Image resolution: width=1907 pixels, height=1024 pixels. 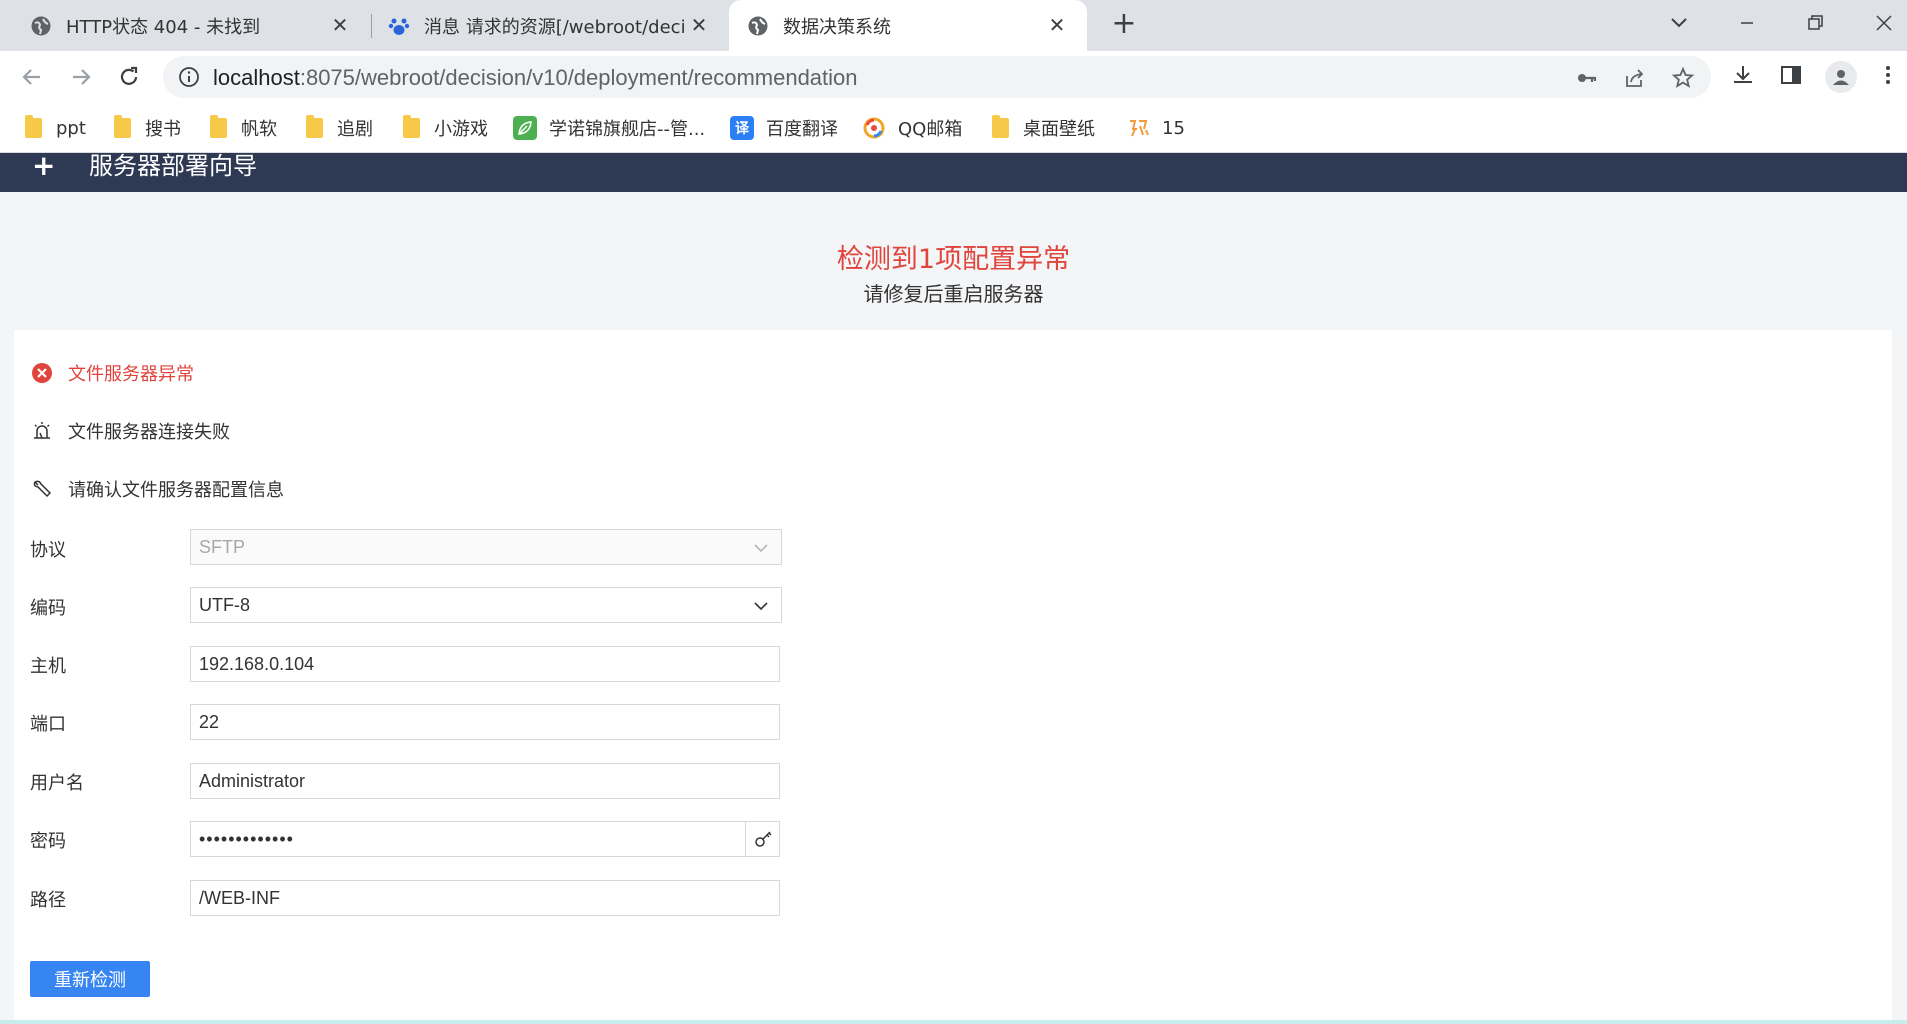 I want to click on bookmark-15: 15, so click(x=1155, y=128).